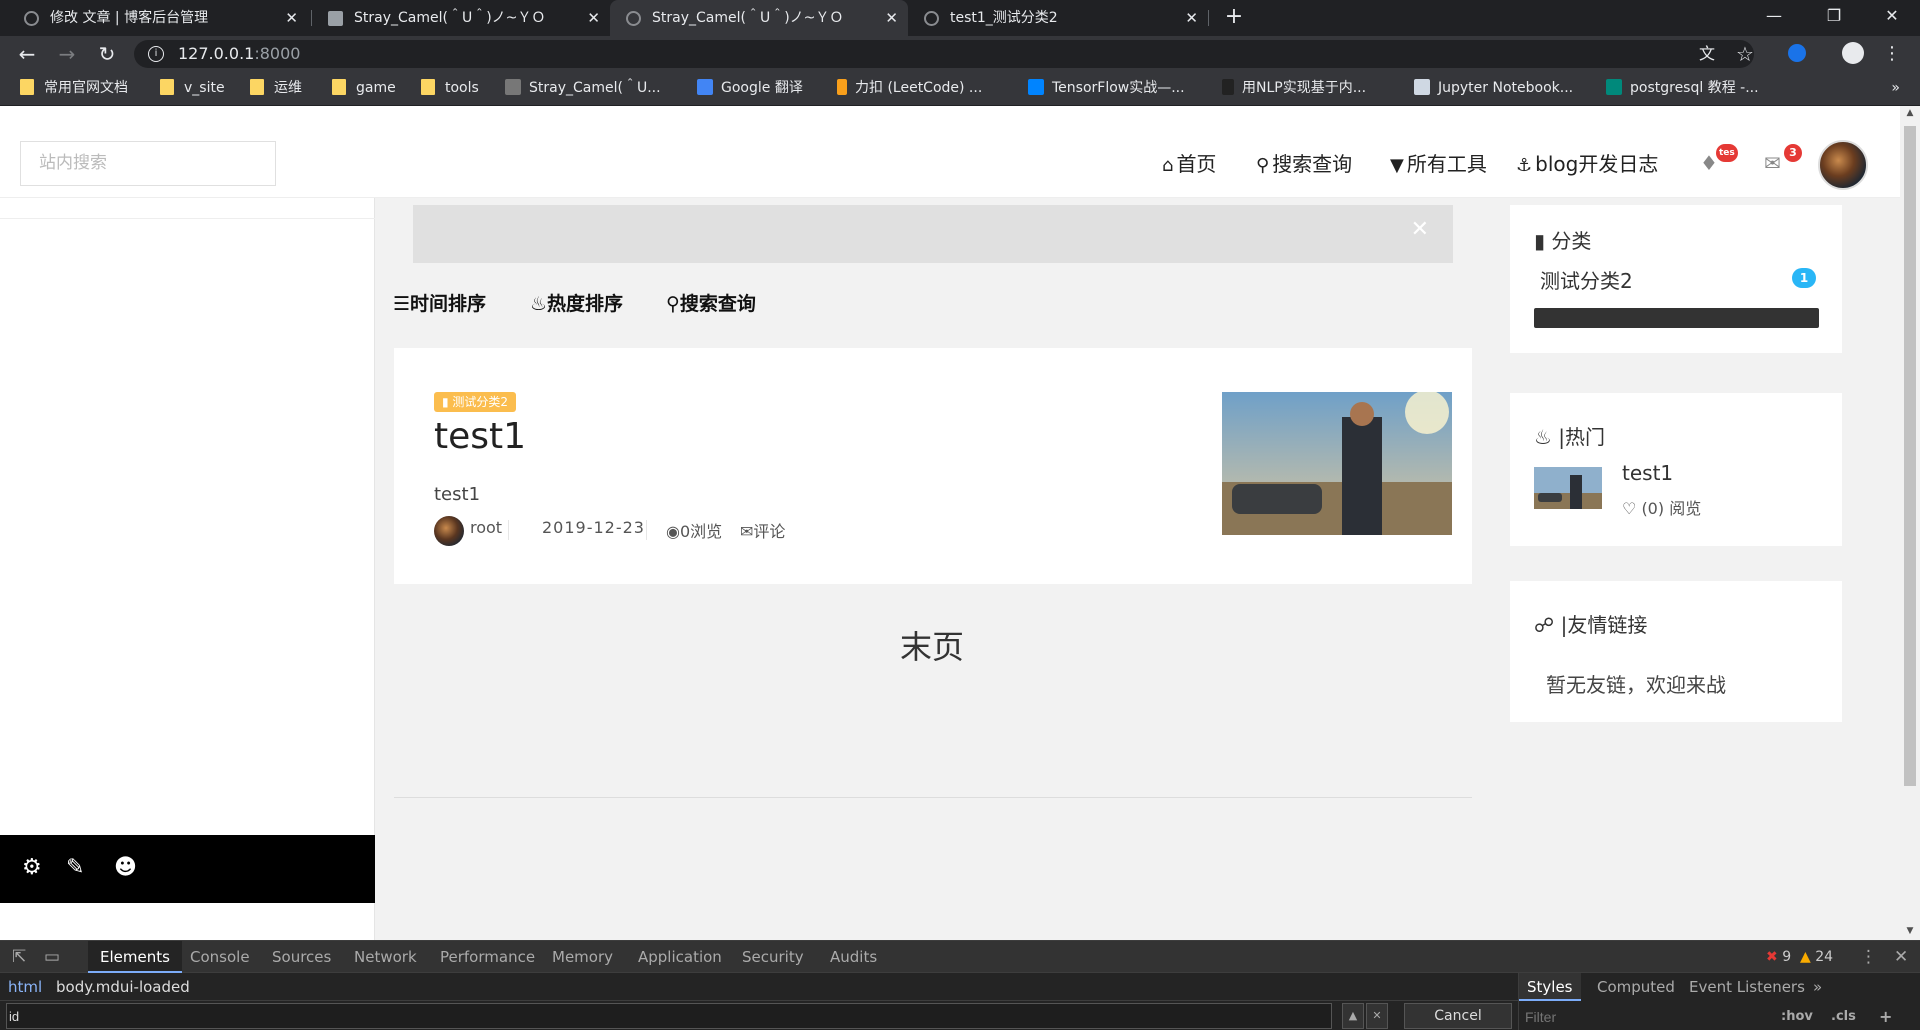 This screenshot has height=1030, width=1920. I want to click on devtools-tab-sources: Sources, so click(301, 957).